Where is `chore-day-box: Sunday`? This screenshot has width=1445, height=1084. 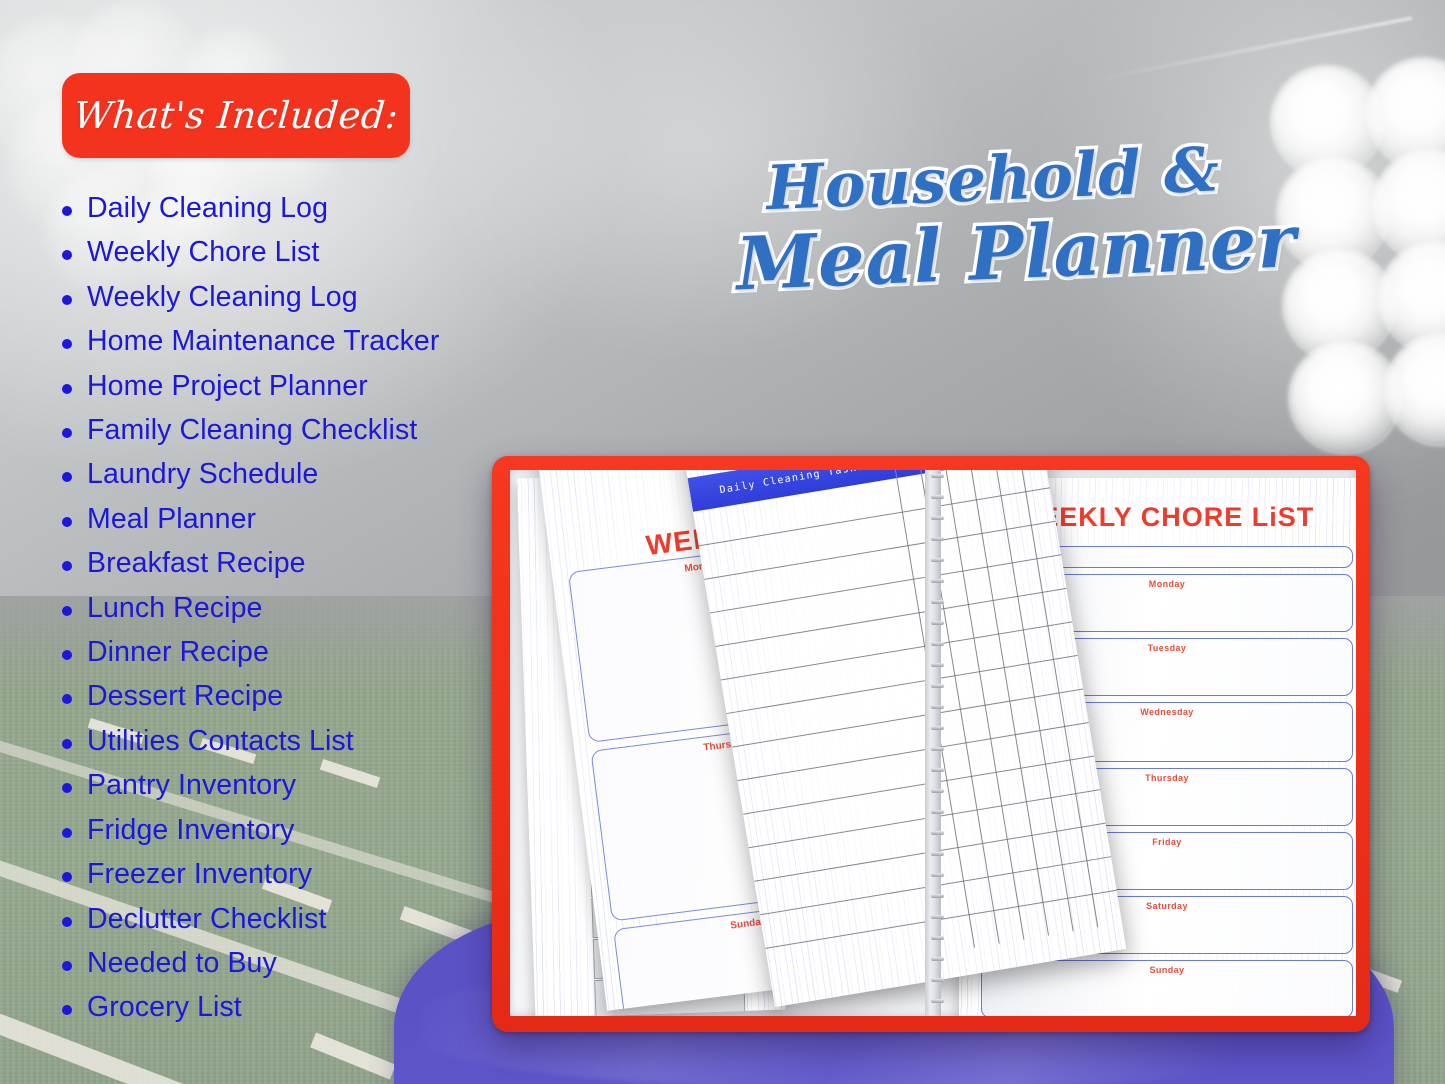 chore-day-box: Sunday is located at coordinates (1167, 988).